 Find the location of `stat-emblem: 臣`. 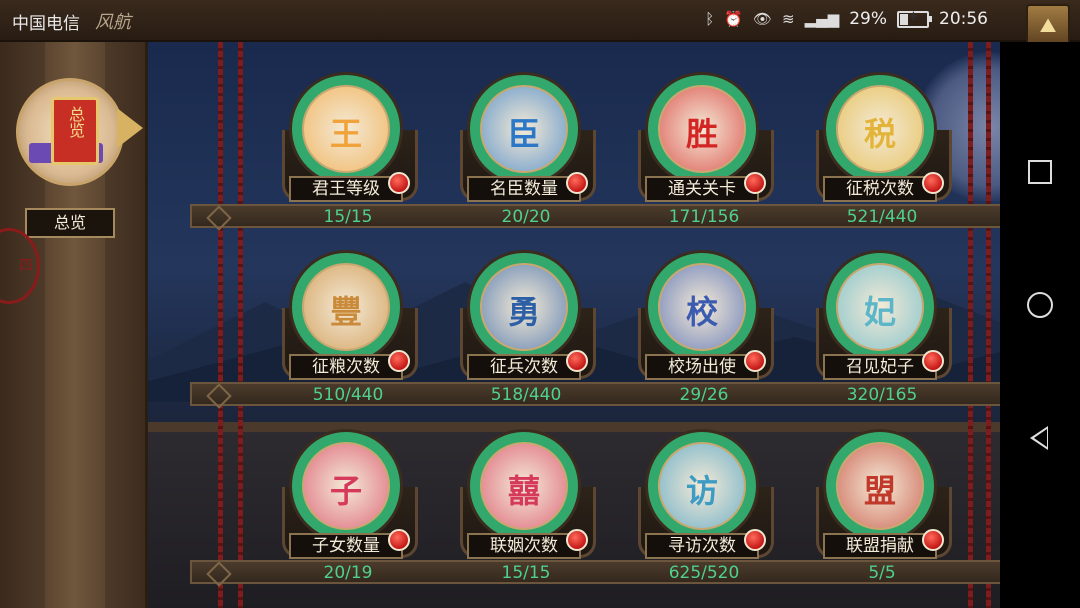

stat-emblem: 臣 is located at coordinates (524, 129).